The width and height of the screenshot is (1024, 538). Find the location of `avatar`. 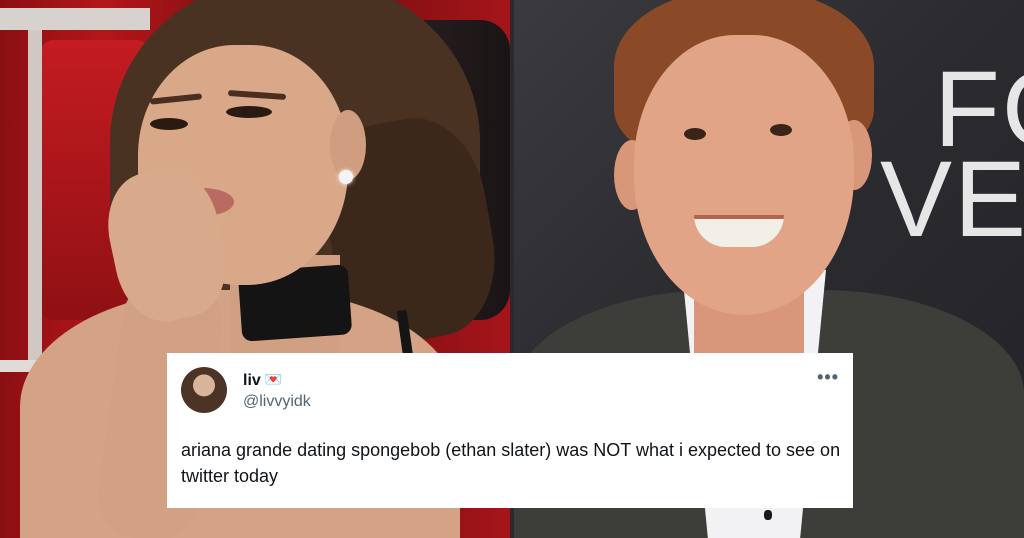

avatar is located at coordinates (204, 390).